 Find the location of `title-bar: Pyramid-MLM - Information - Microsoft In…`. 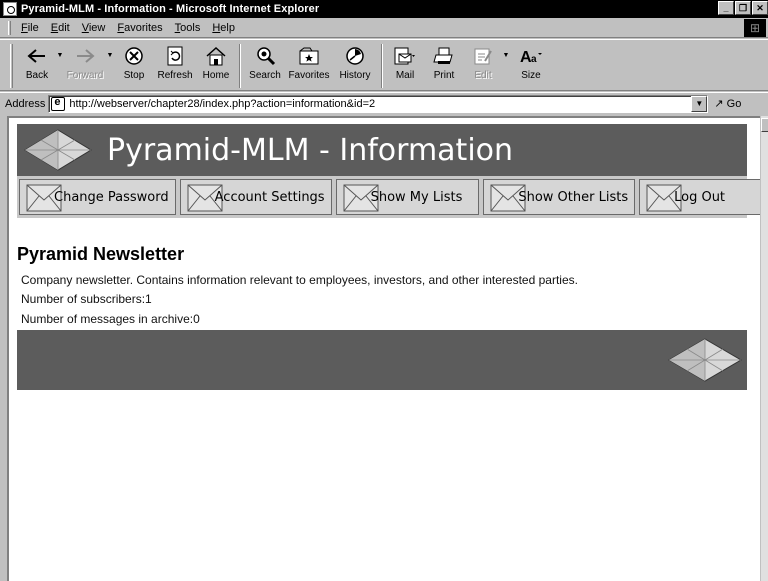

title-bar: Pyramid-MLM - Information - Microsoft In… is located at coordinates (384, 9).